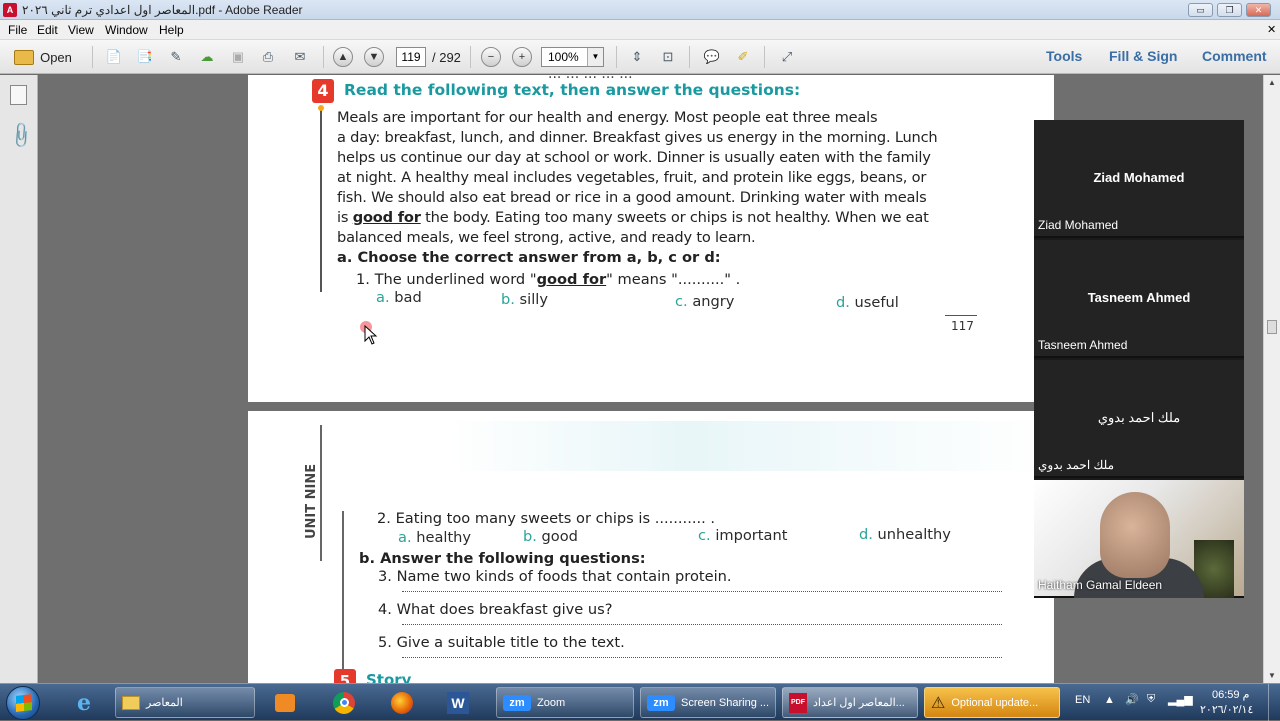 The width and height of the screenshot is (1280, 721). Describe the element at coordinates (637, 57) in the screenshot. I see `fit-width-icon: ⇕` at that location.